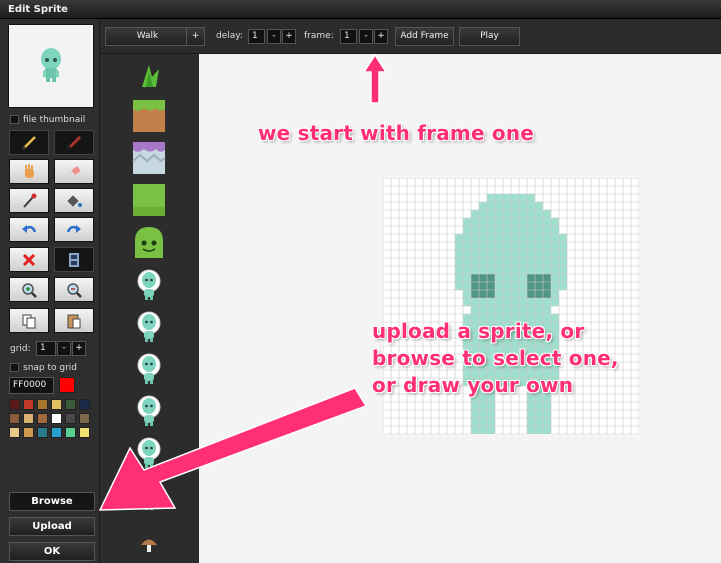 This screenshot has height=563, width=721. I want to click on sprite-library-strip, so click(149, 308).